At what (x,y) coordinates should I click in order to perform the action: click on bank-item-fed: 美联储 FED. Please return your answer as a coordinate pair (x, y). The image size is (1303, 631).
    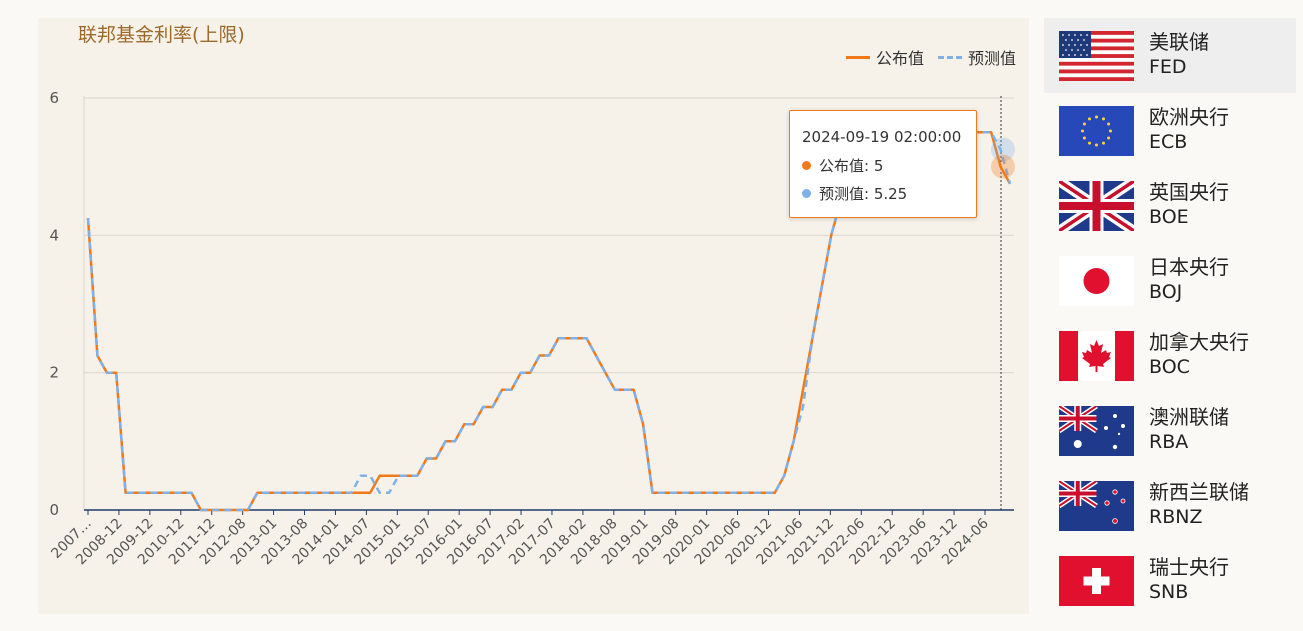
    Looking at the image, I should click on (1170, 55).